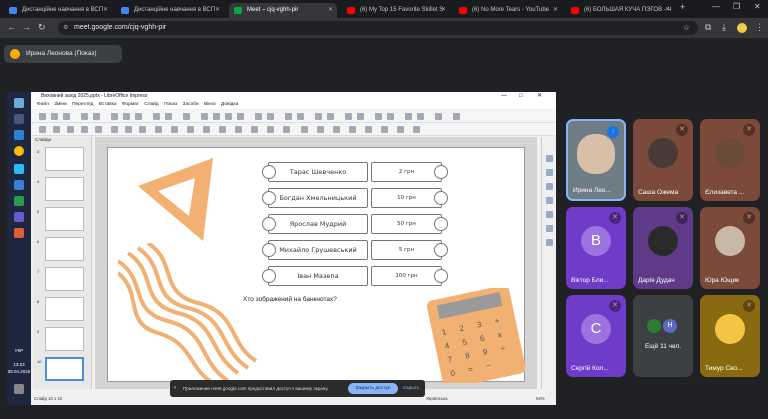 This screenshot has width=768, height=419. What do you see at coordinates (126, 116) in the screenshot?
I see `copy-icon` at bounding box center [126, 116].